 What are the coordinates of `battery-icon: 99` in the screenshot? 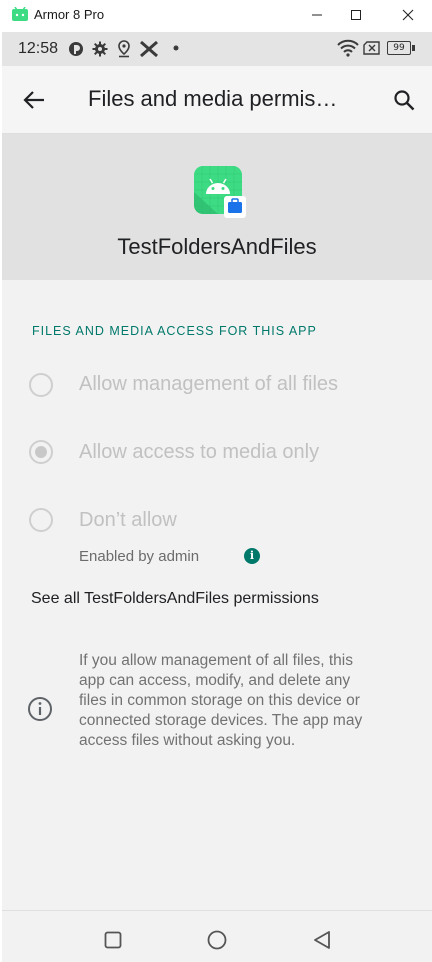 It's located at (399, 48).